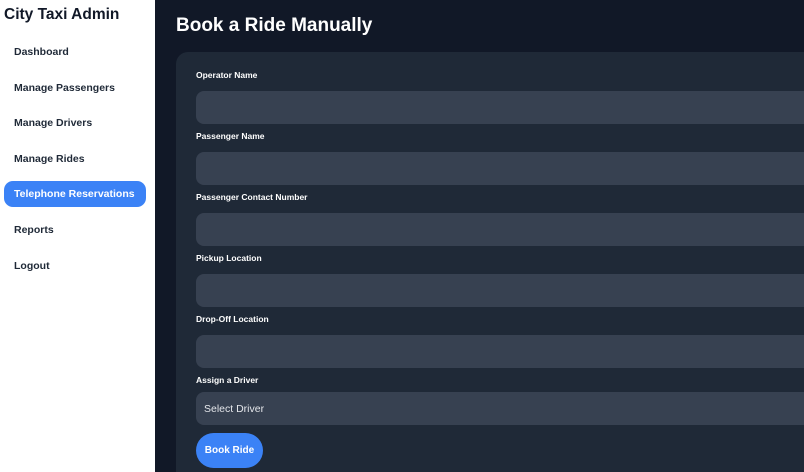  Describe the element at coordinates (234, 408) in the screenshot. I see `driver-select-value: Select Driver` at that location.